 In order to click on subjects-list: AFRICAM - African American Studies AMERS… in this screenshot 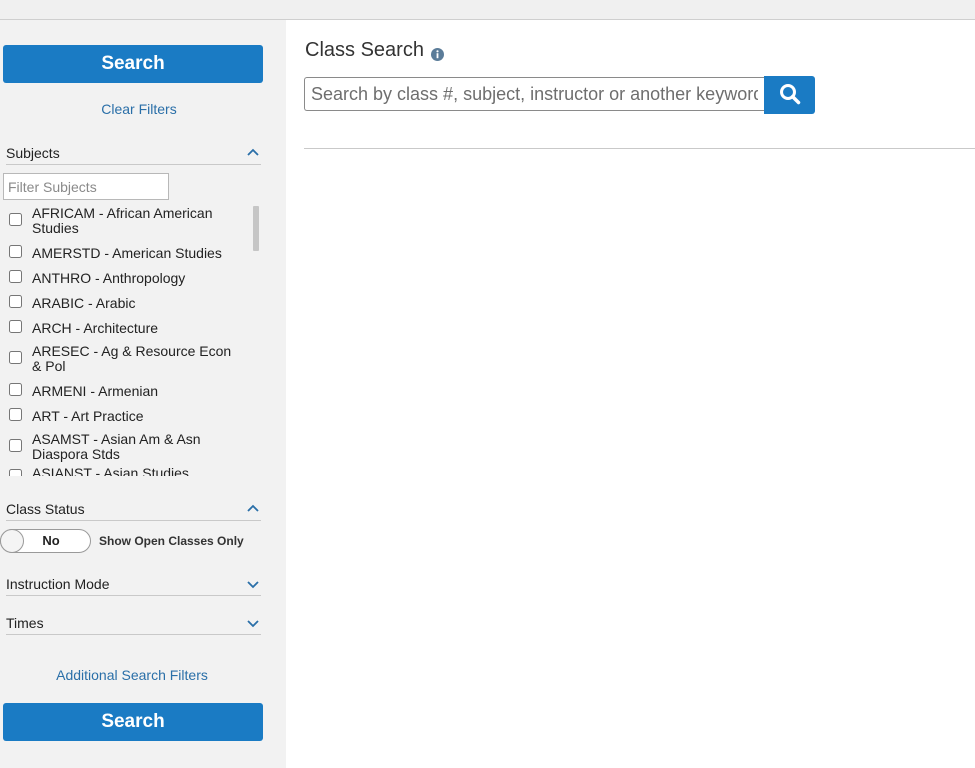, I will do `click(131, 340)`.